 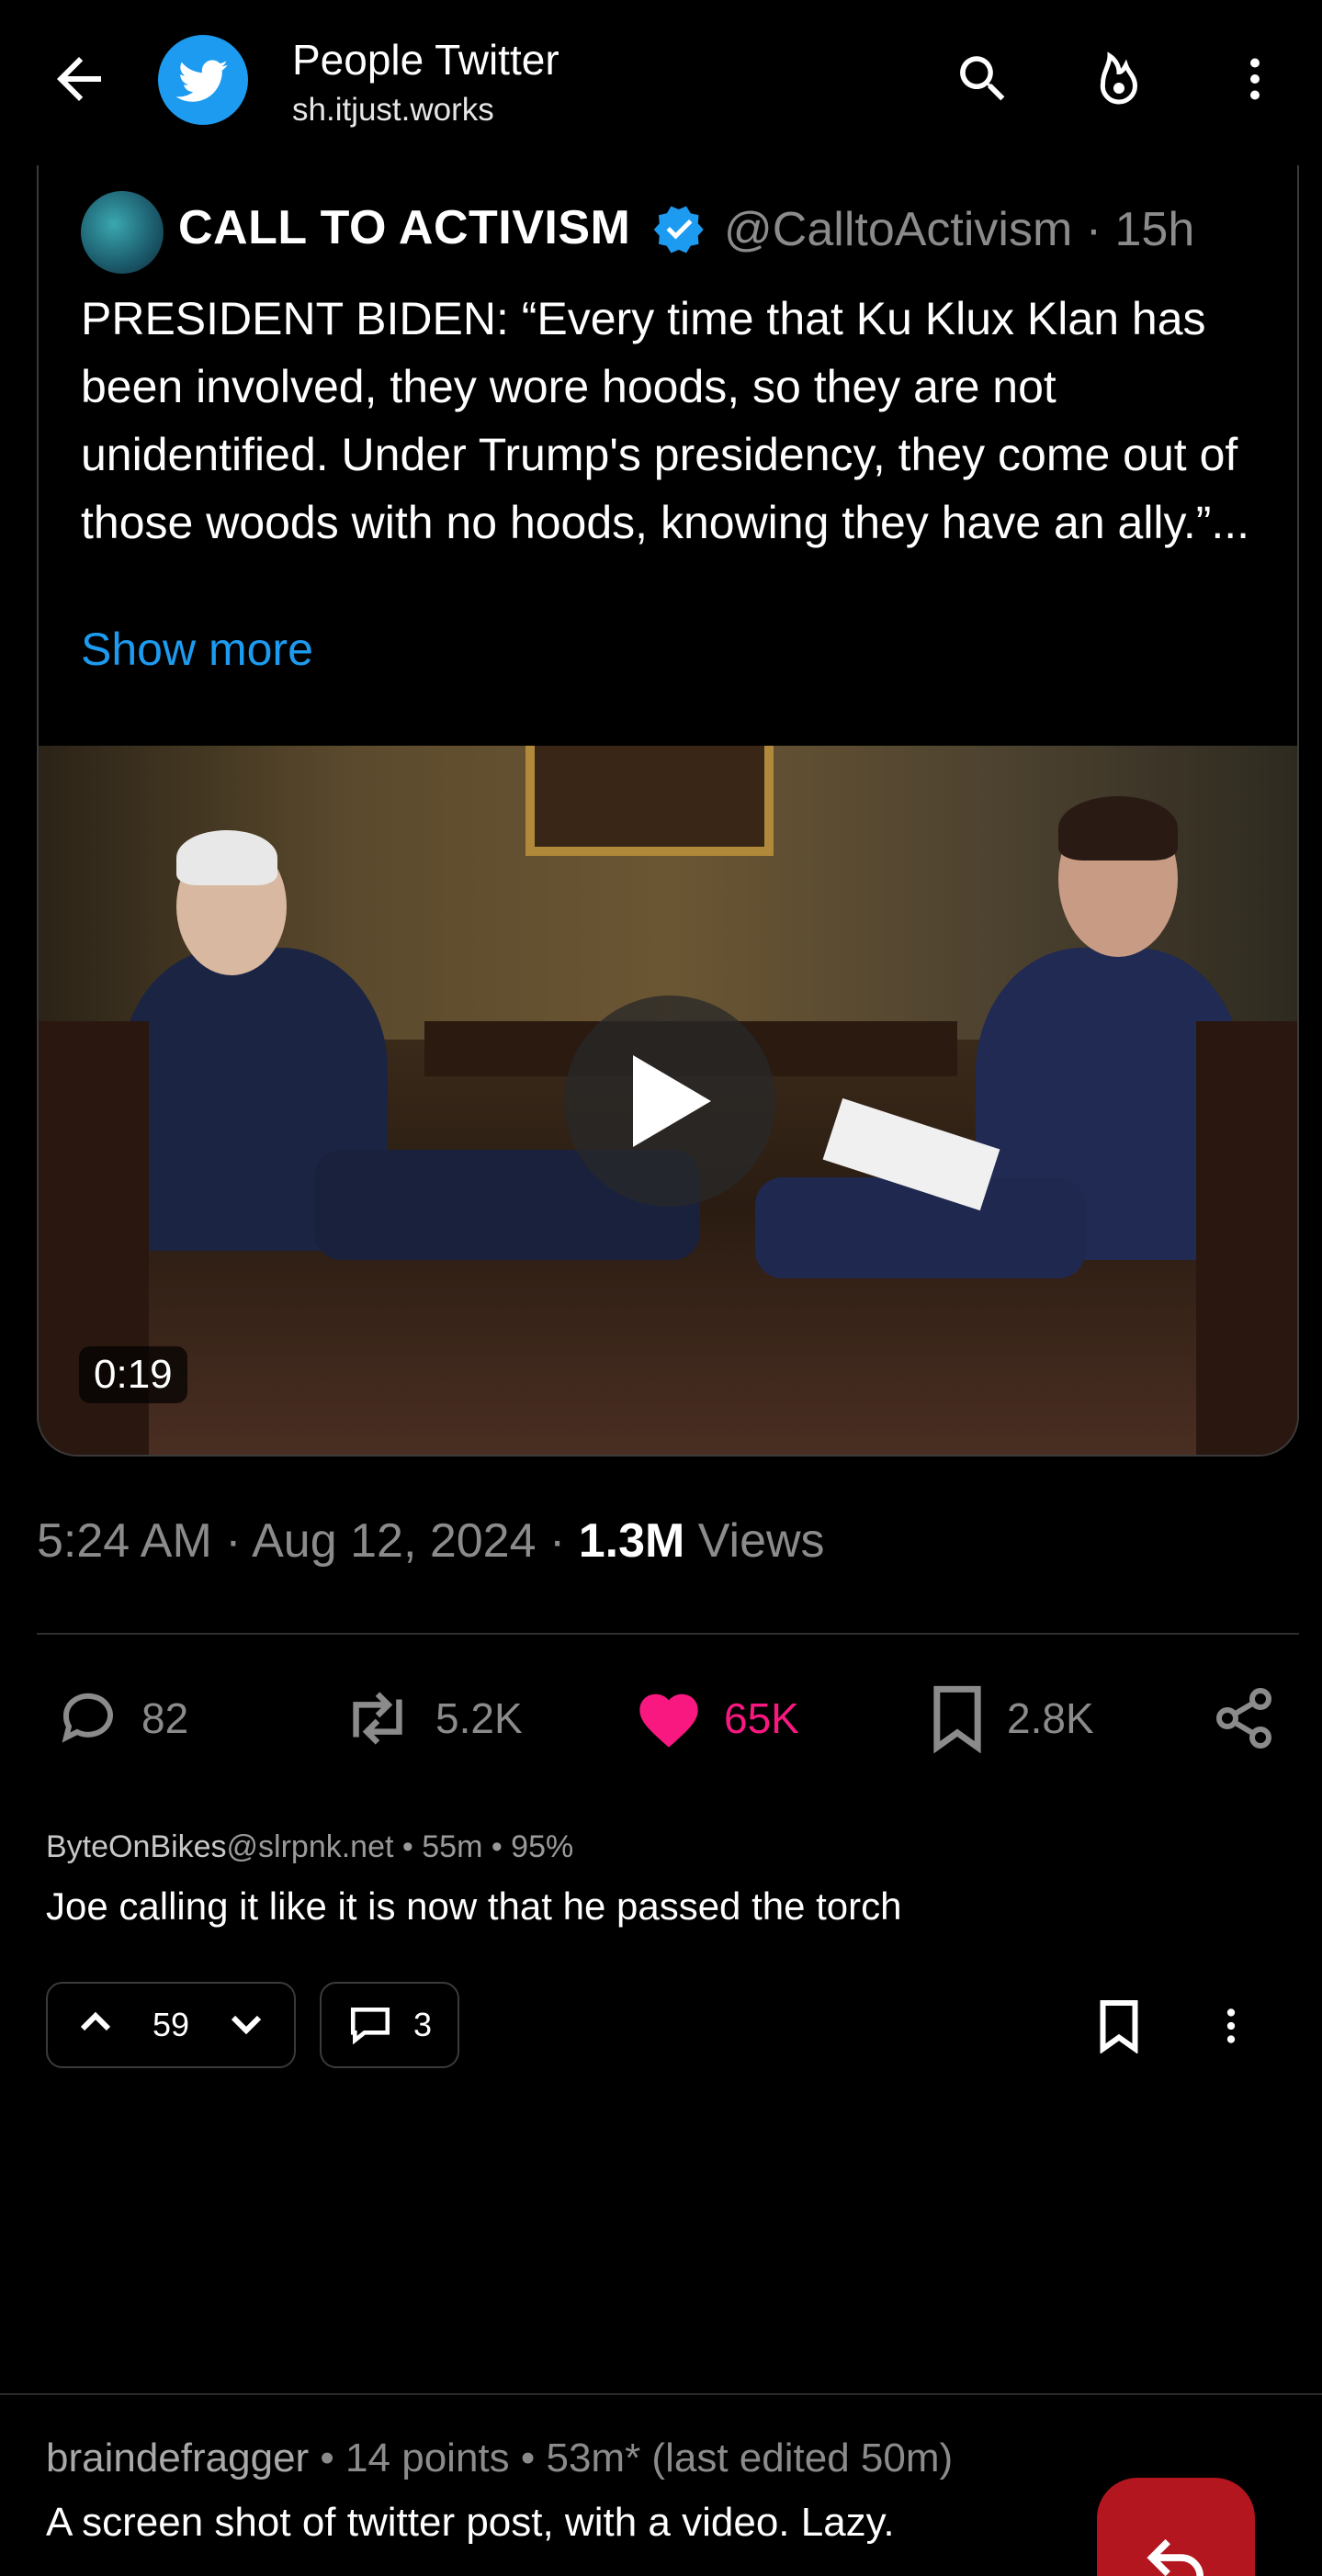 I want to click on community-host: sh.itjust.works, so click(x=393, y=110).